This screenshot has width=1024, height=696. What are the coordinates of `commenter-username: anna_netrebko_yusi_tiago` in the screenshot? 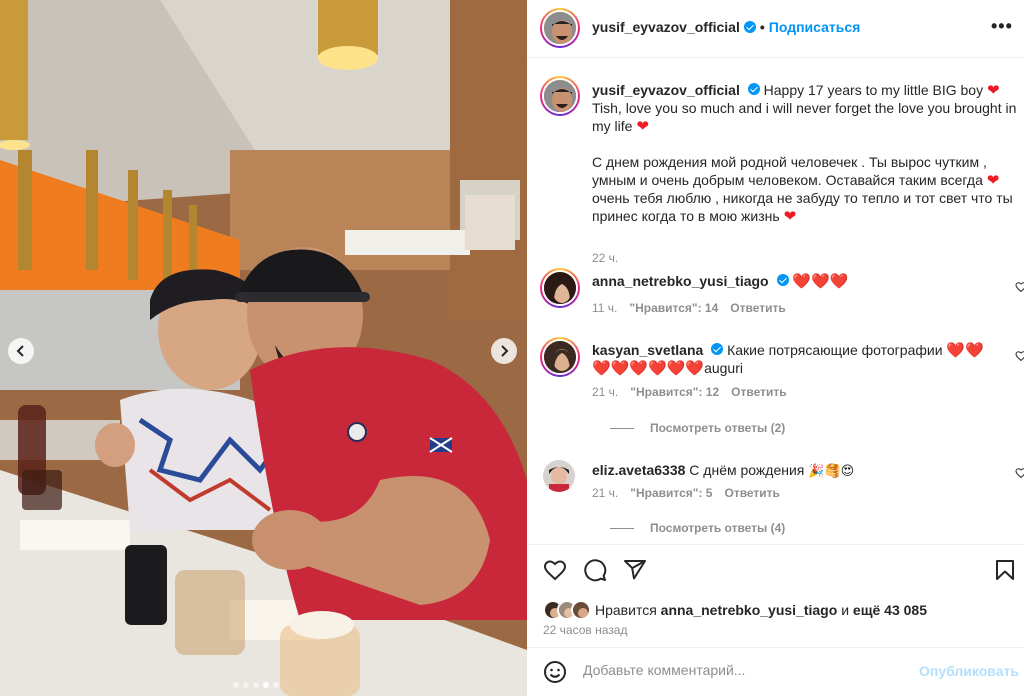 It's located at (680, 281).